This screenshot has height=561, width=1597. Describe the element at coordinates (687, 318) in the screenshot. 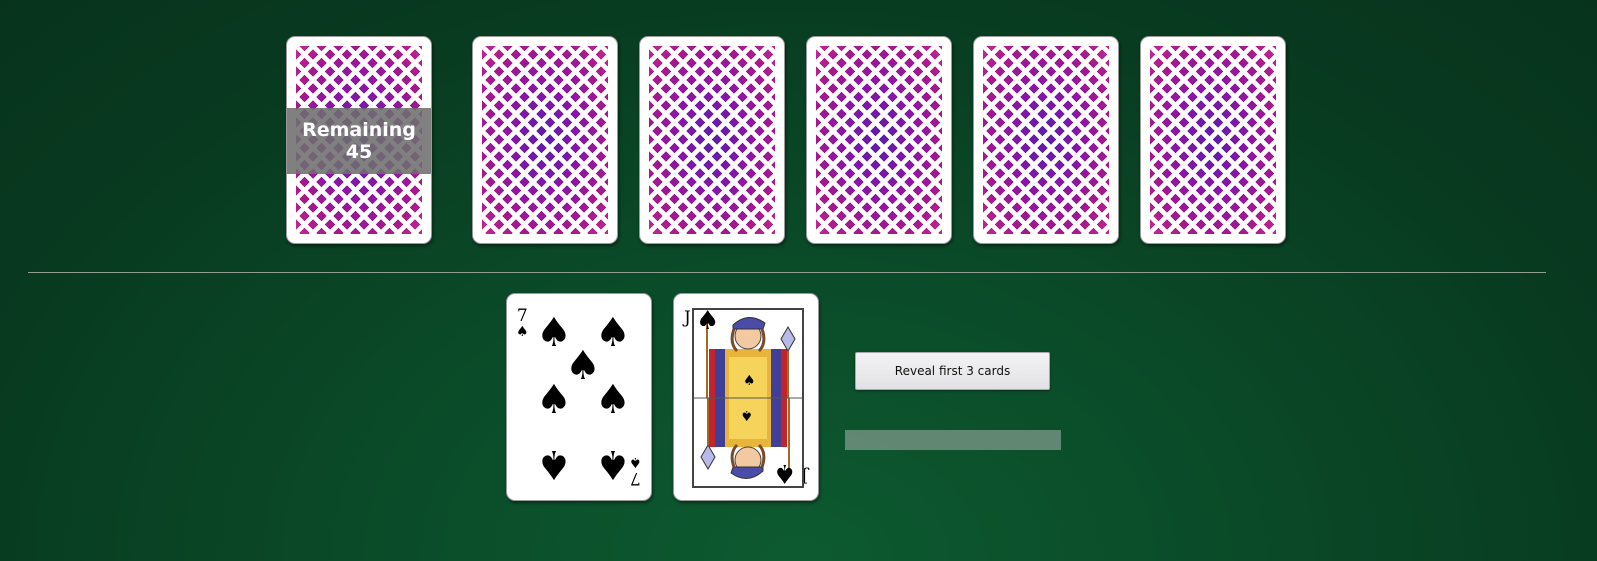

I see `card-corner-top: J` at that location.